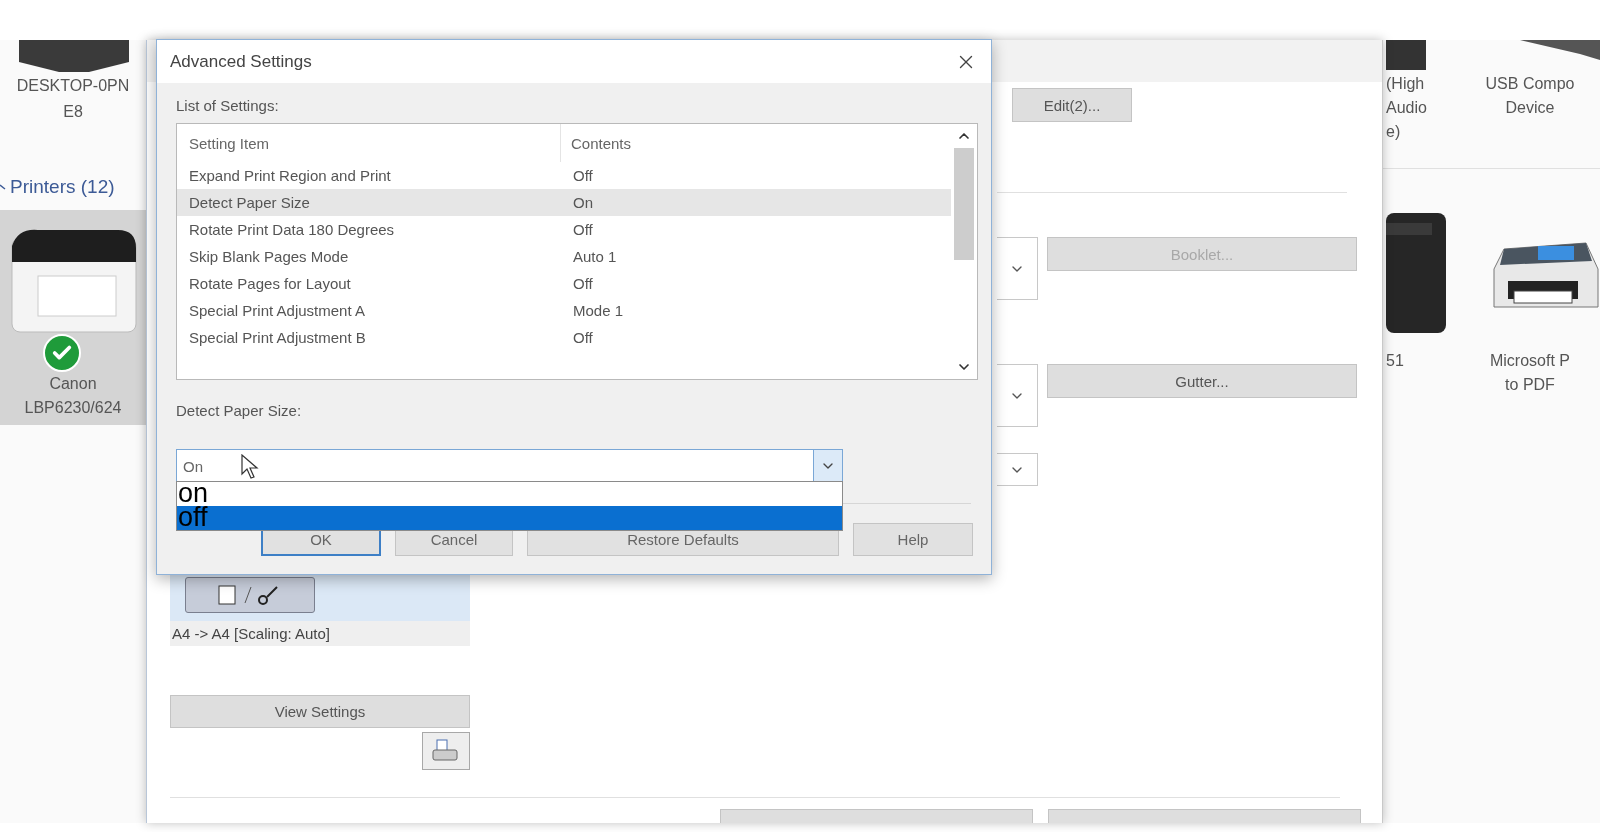 The width and height of the screenshot is (1600, 832). I want to click on setting-item: Detect Paper Size, so click(249, 202).